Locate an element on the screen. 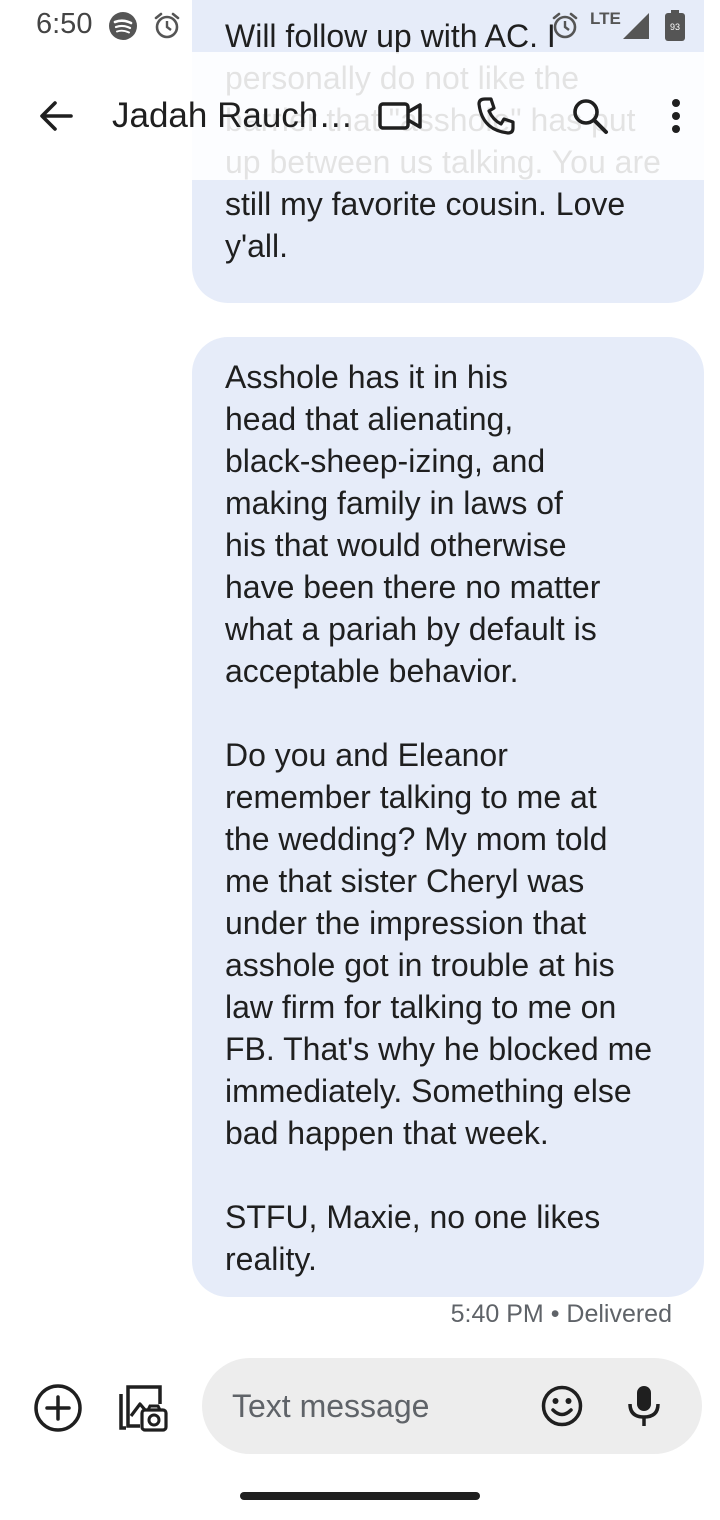 This screenshot has height=1520, width=720. emoji-icon is located at coordinates (562, 1406).